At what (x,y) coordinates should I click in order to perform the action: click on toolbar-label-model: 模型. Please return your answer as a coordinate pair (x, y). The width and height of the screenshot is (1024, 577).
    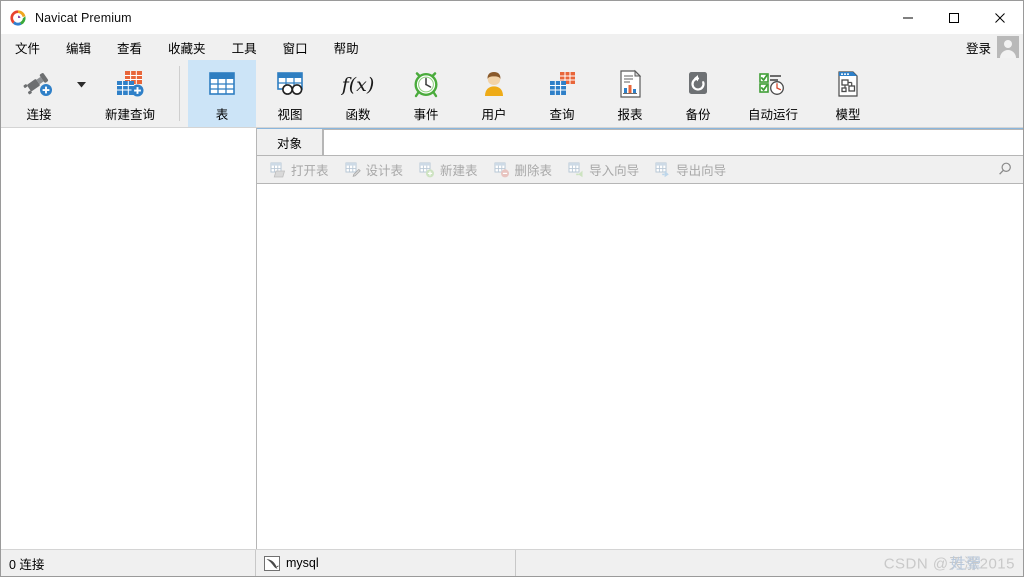
    Looking at the image, I should click on (848, 115).